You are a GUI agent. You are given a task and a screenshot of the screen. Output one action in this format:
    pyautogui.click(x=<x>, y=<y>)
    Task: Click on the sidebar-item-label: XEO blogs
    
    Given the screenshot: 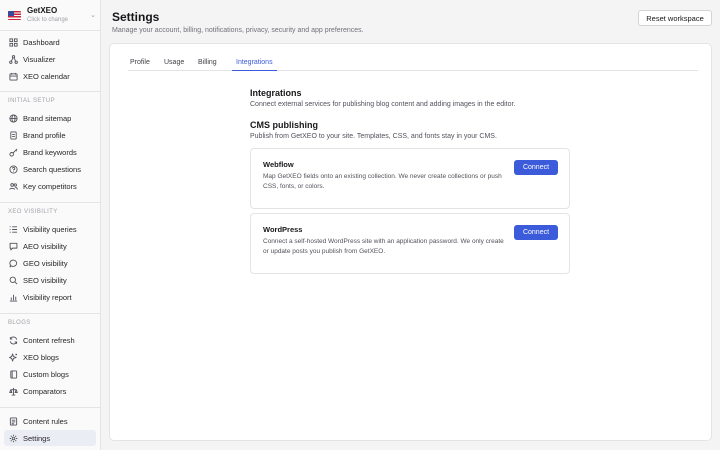 What is the action you would take?
    pyautogui.click(x=41, y=357)
    